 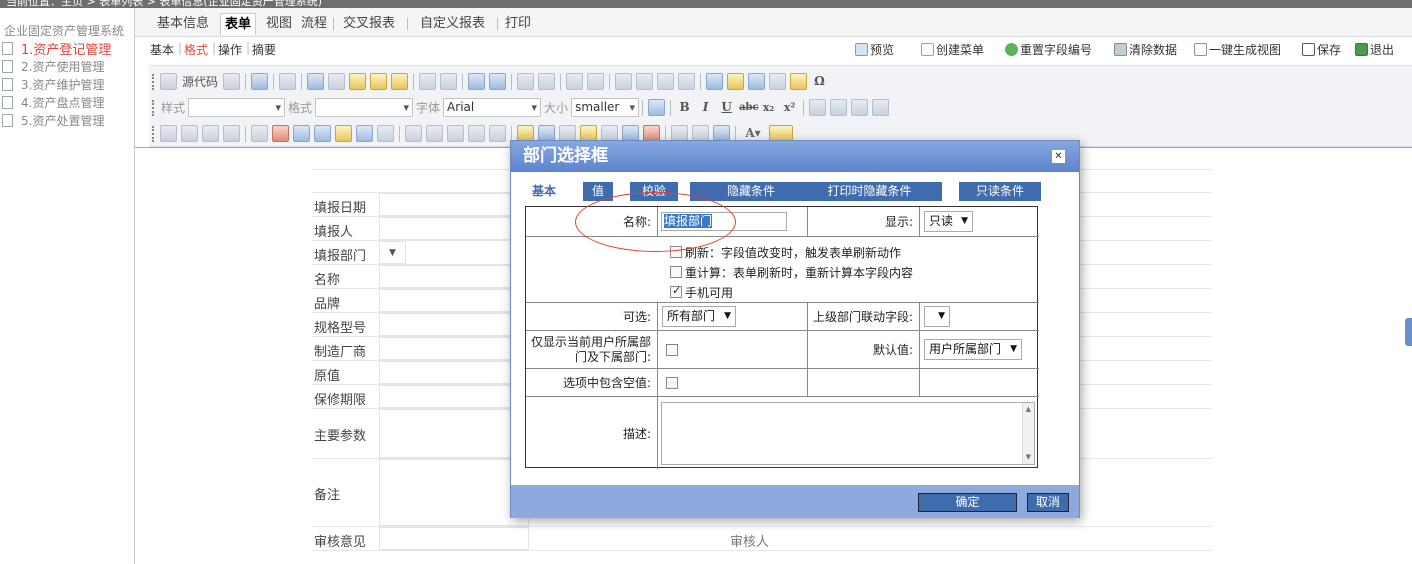 I want to click on create-menu-button: 创建菜单, so click(x=952, y=49).